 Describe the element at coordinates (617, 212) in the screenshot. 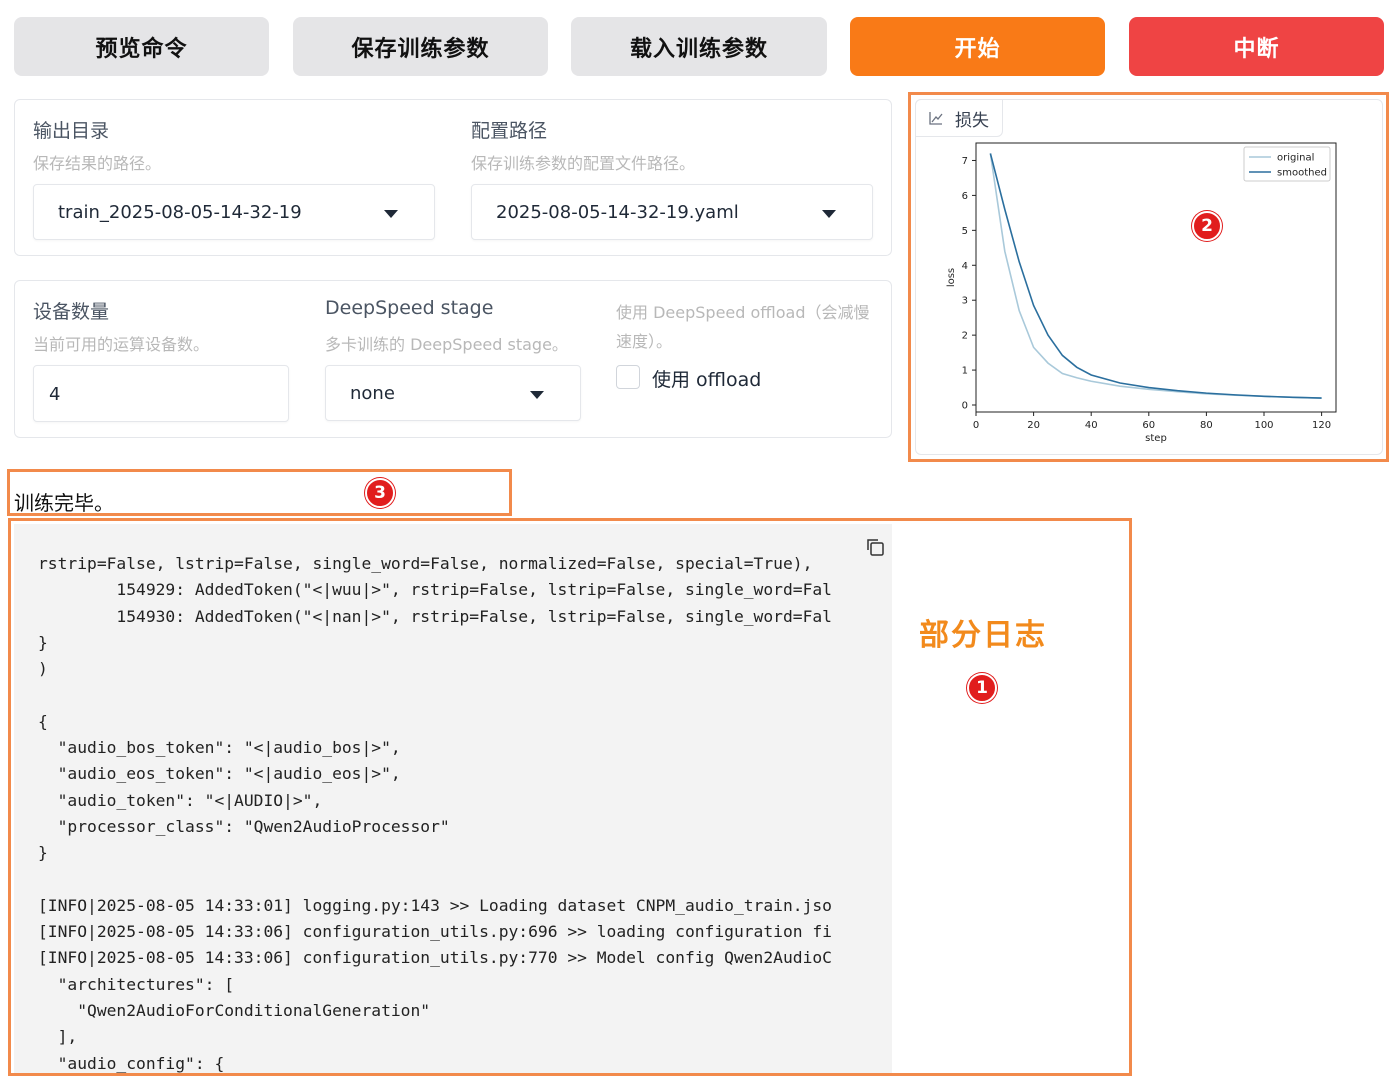

I see `config-path-value: 2025-08-05-14-32-19.yaml` at that location.